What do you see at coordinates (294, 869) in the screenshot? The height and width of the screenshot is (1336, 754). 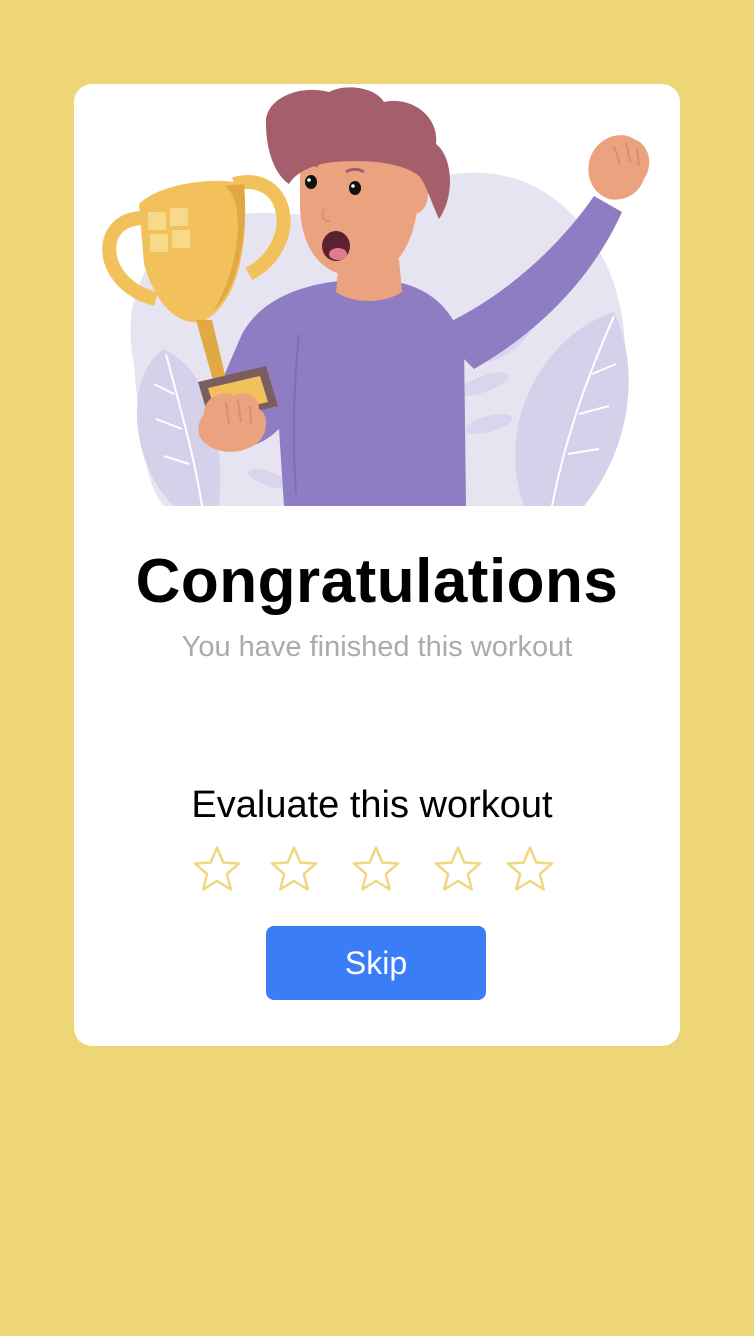 I see `star-2-icon` at bounding box center [294, 869].